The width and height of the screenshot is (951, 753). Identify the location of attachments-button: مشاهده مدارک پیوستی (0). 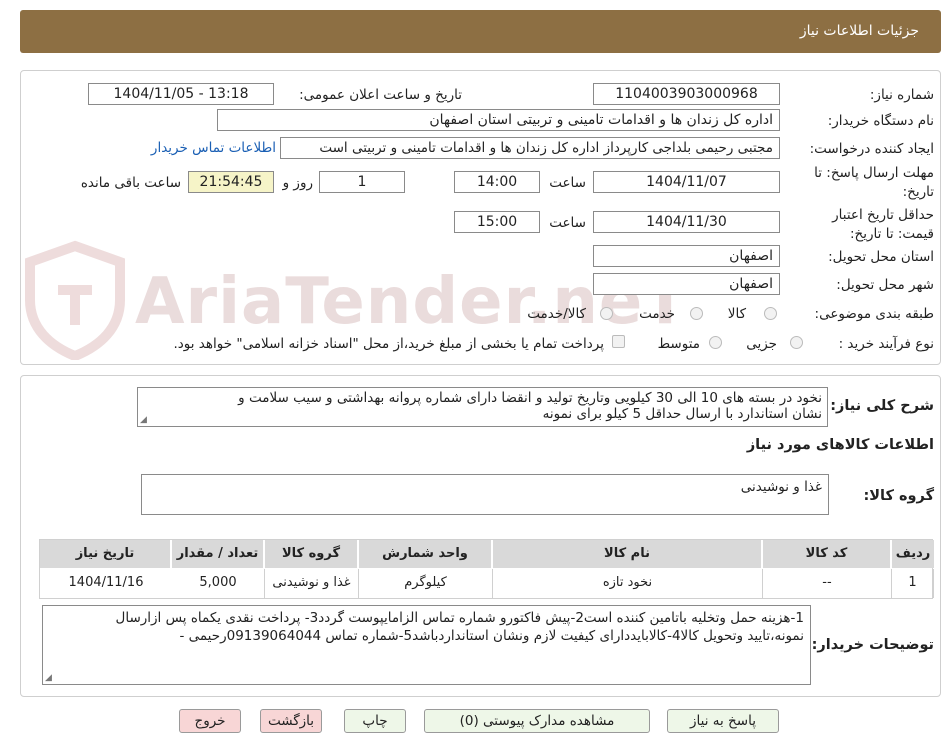
(537, 721).